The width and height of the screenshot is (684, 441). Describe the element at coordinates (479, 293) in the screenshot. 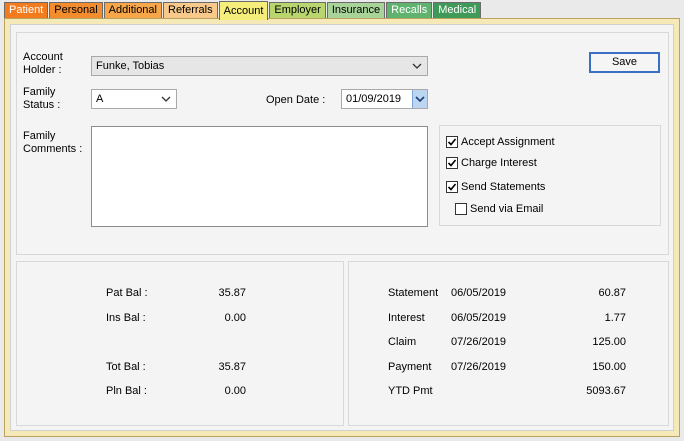

I see `statement-date: 06/05/2019` at that location.